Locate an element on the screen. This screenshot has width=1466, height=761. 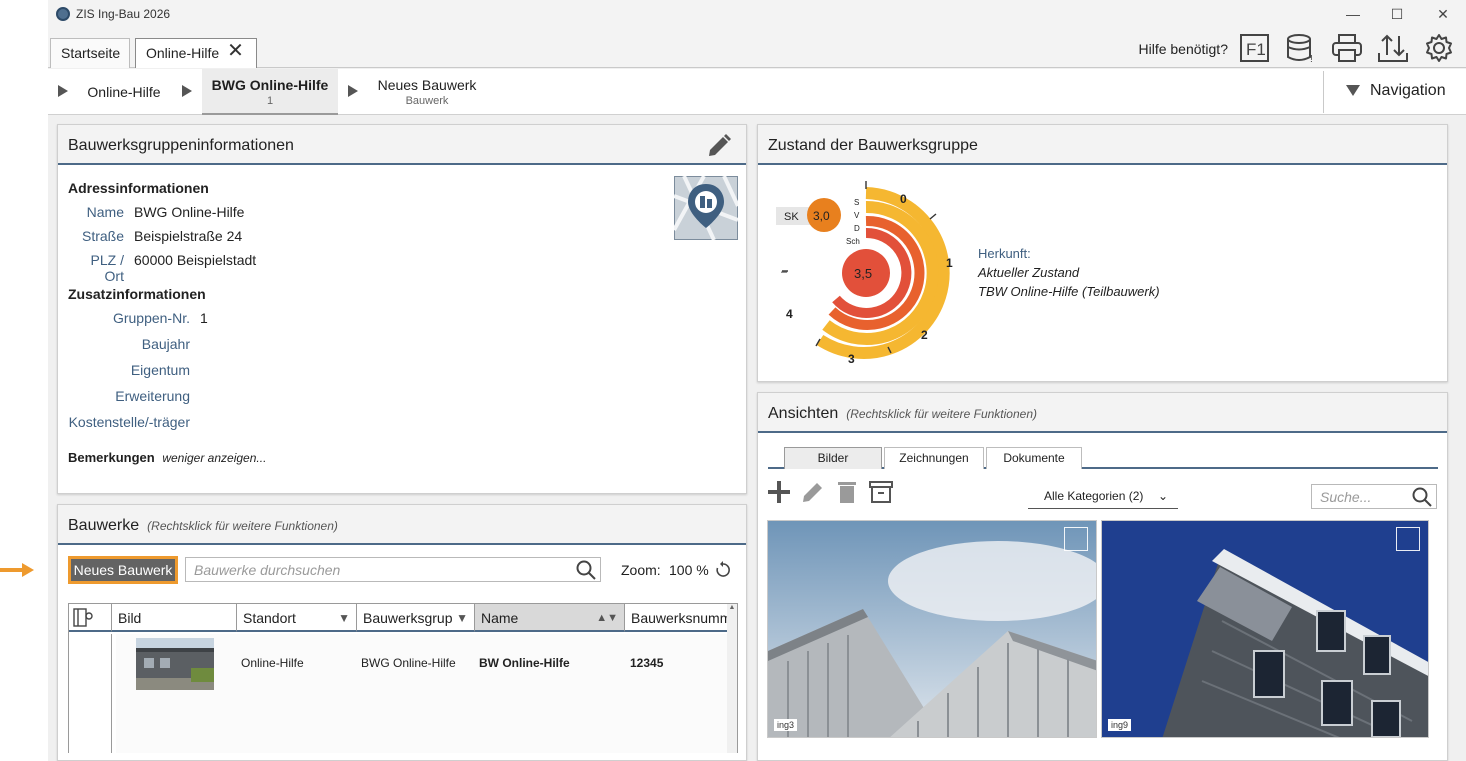
divider is located at coordinates (1323, 92).